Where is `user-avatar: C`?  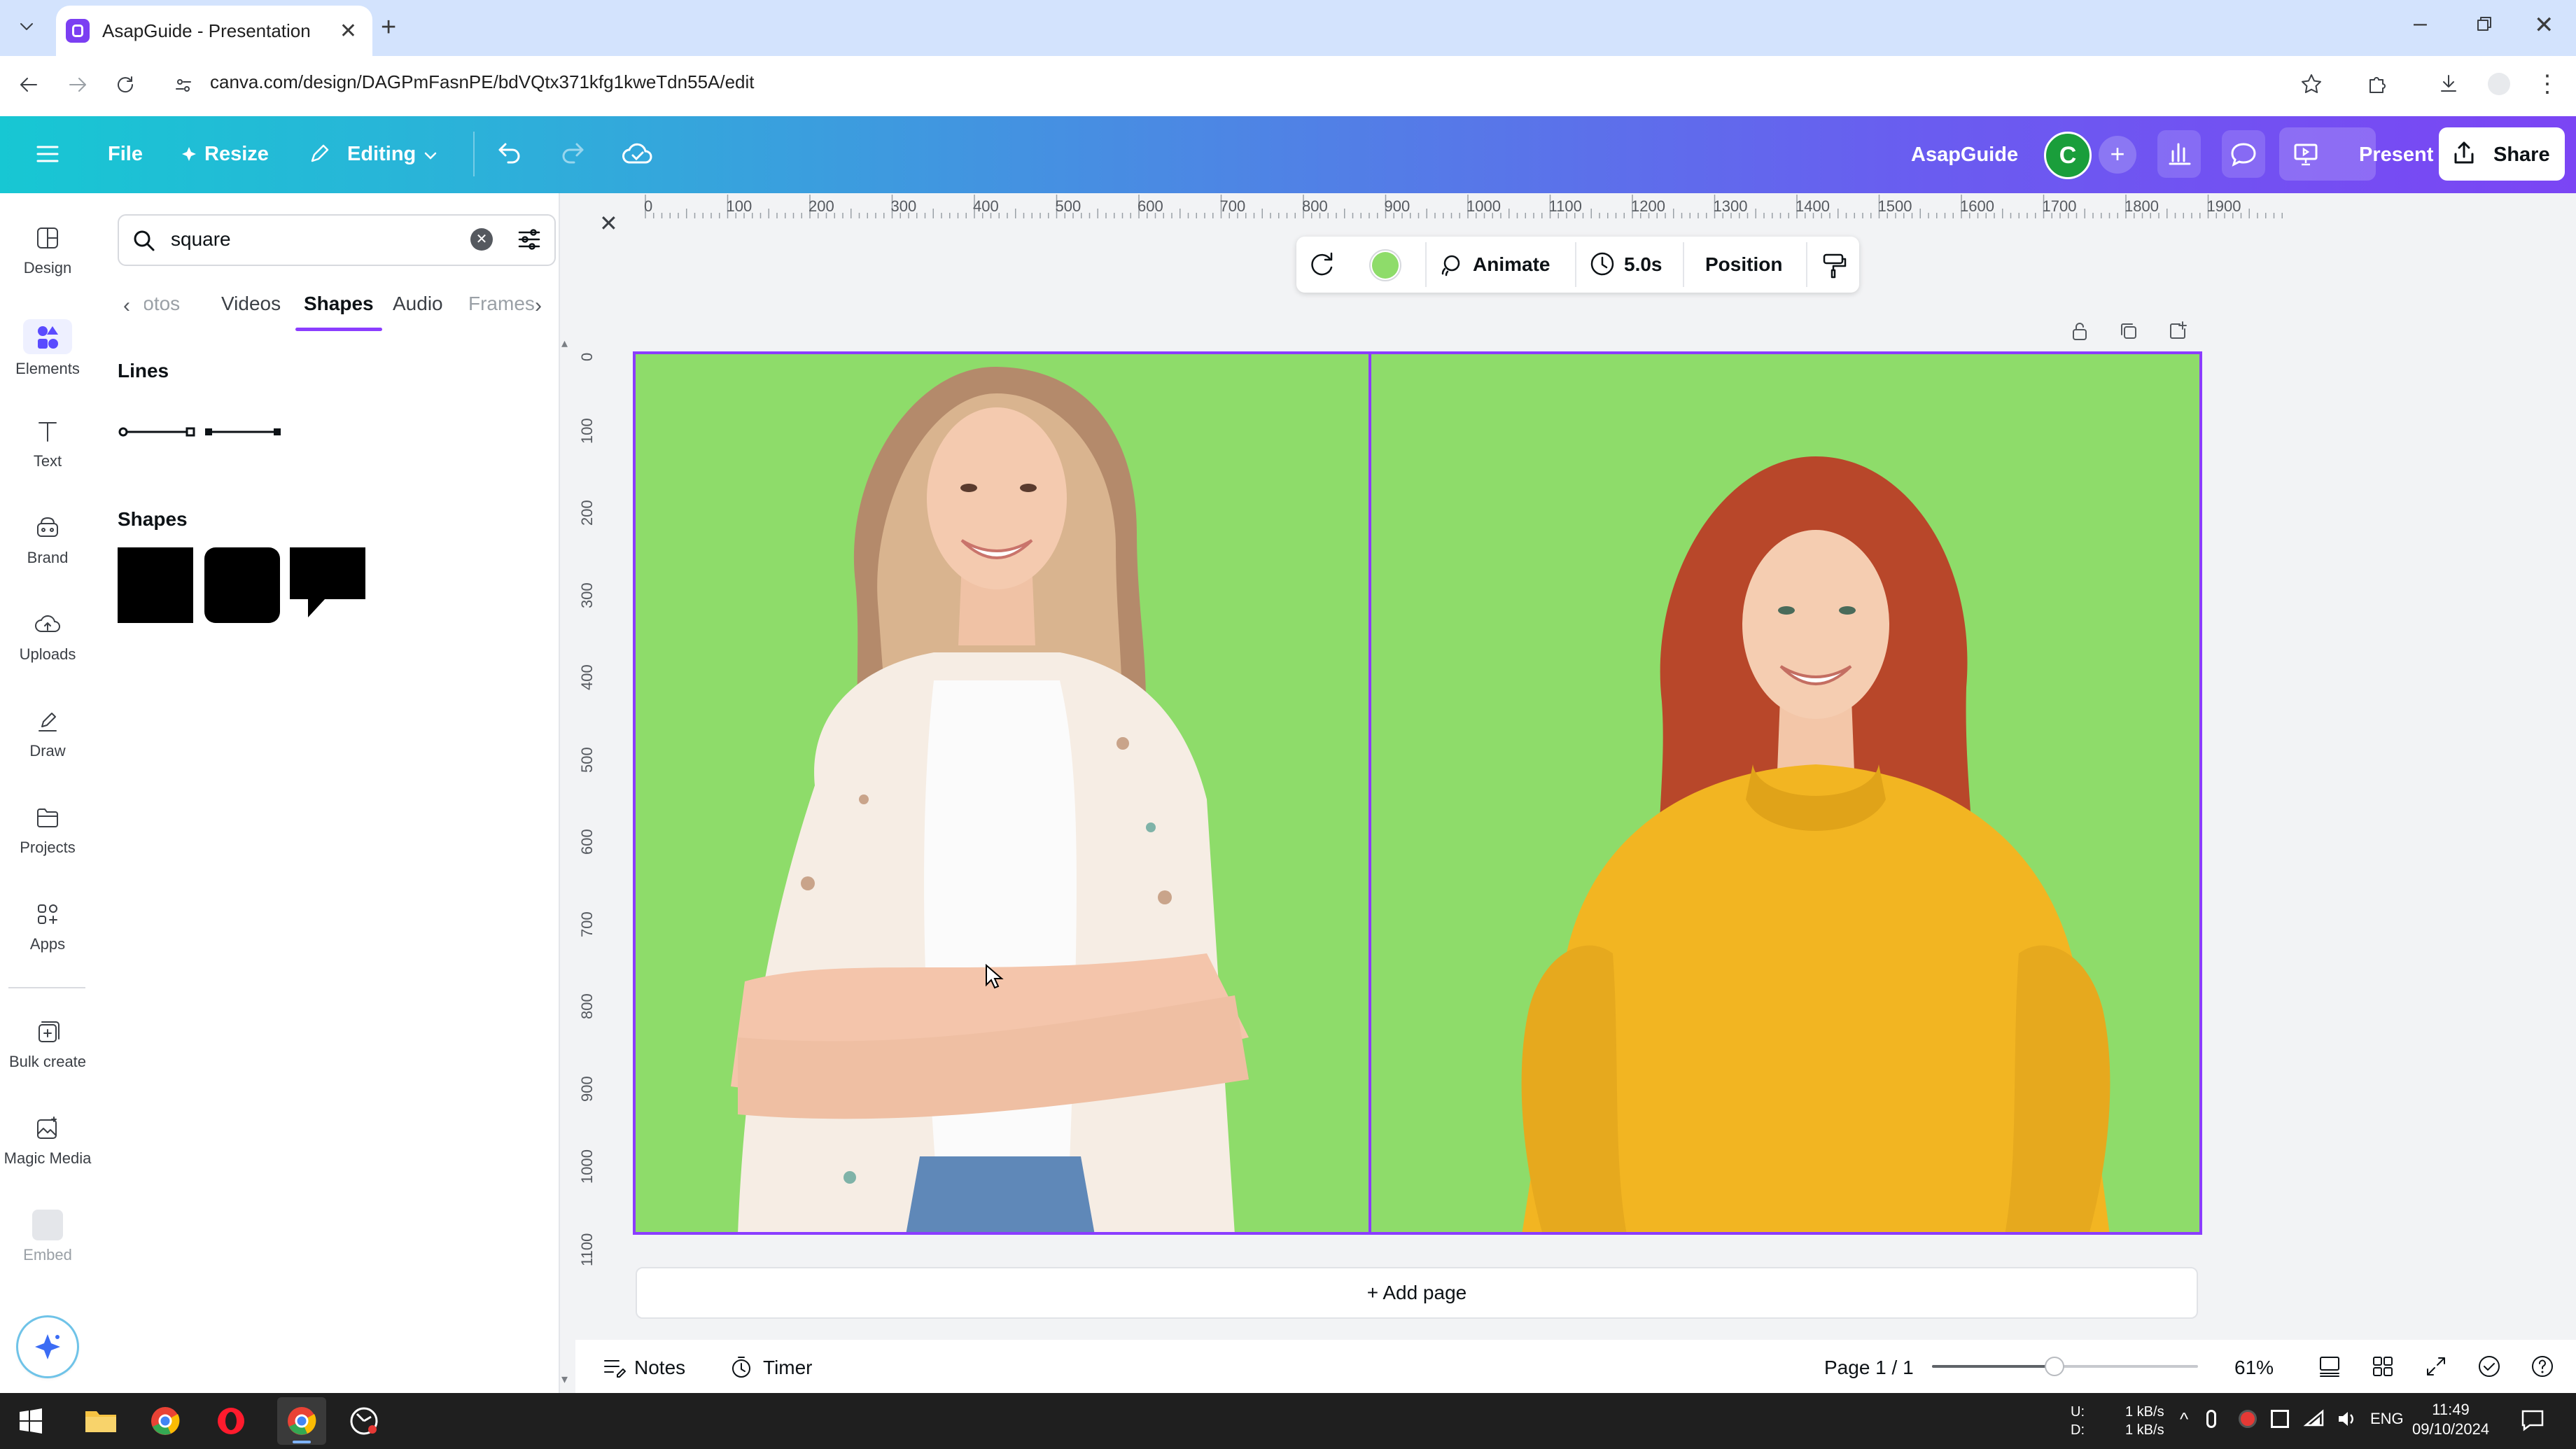
user-avatar: C is located at coordinates (2068, 155).